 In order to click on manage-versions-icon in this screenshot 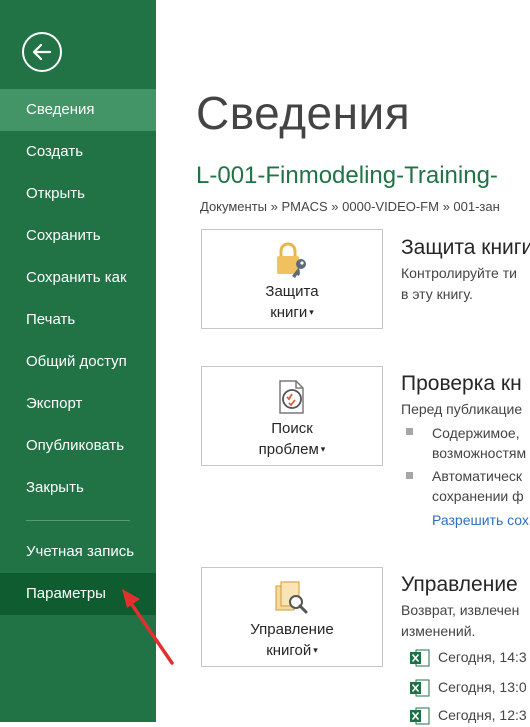, I will do `click(291, 597)`.